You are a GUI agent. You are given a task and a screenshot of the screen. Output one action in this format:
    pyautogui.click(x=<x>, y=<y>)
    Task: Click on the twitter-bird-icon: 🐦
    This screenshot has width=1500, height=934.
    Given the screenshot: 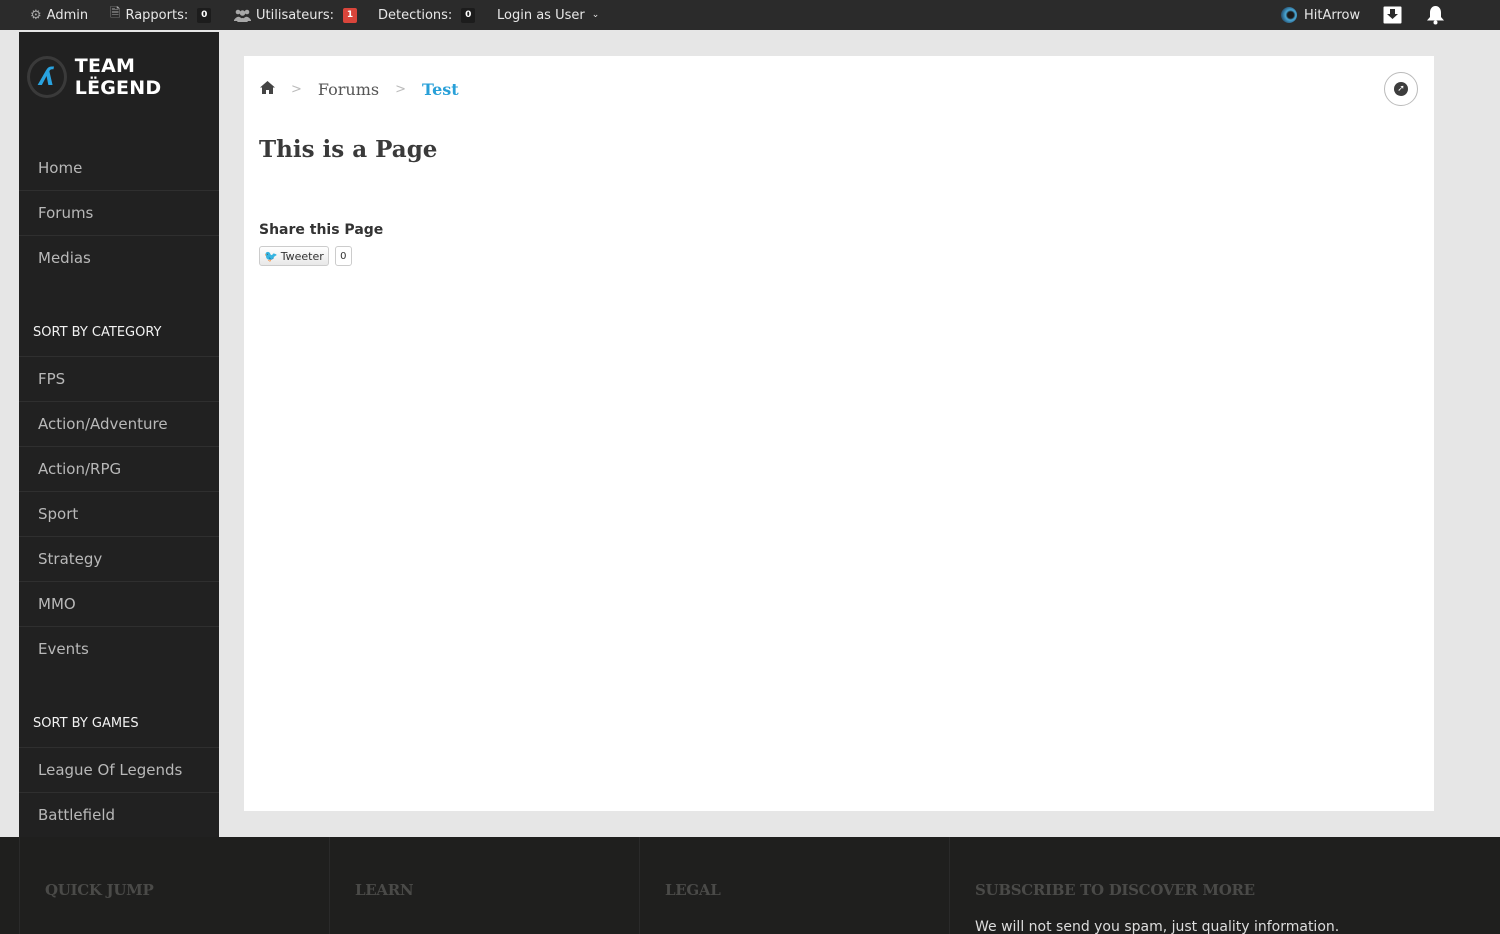 What is the action you would take?
    pyautogui.click(x=271, y=256)
    